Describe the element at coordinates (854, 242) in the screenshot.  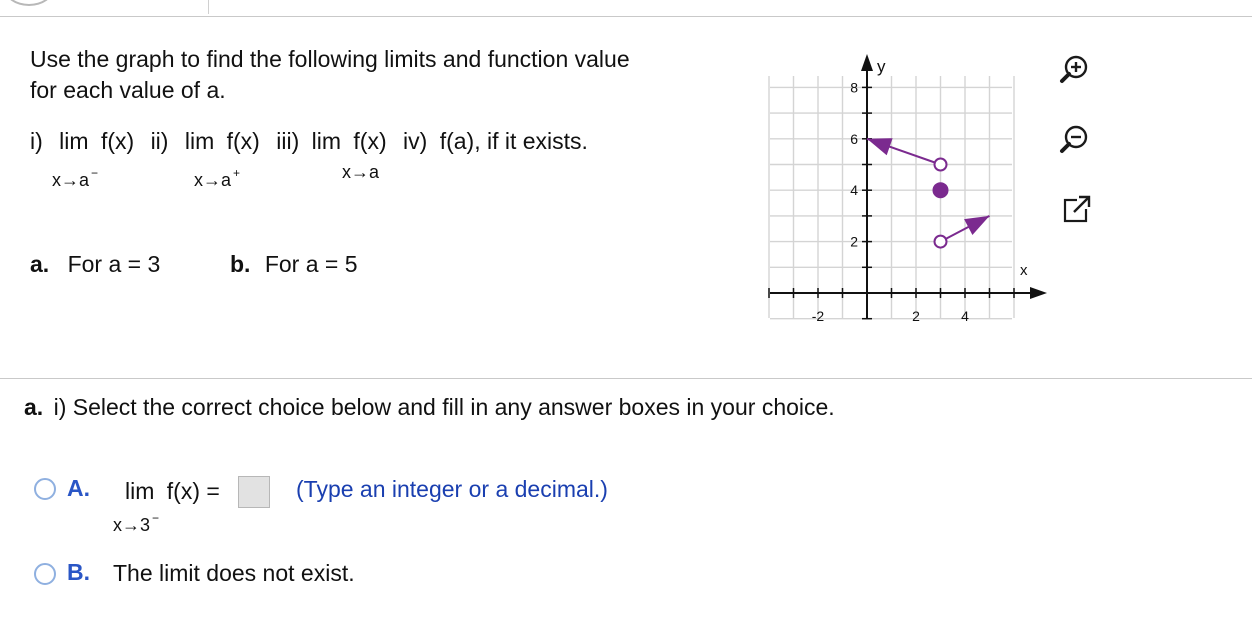
I see `y-tick-label: 2` at that location.